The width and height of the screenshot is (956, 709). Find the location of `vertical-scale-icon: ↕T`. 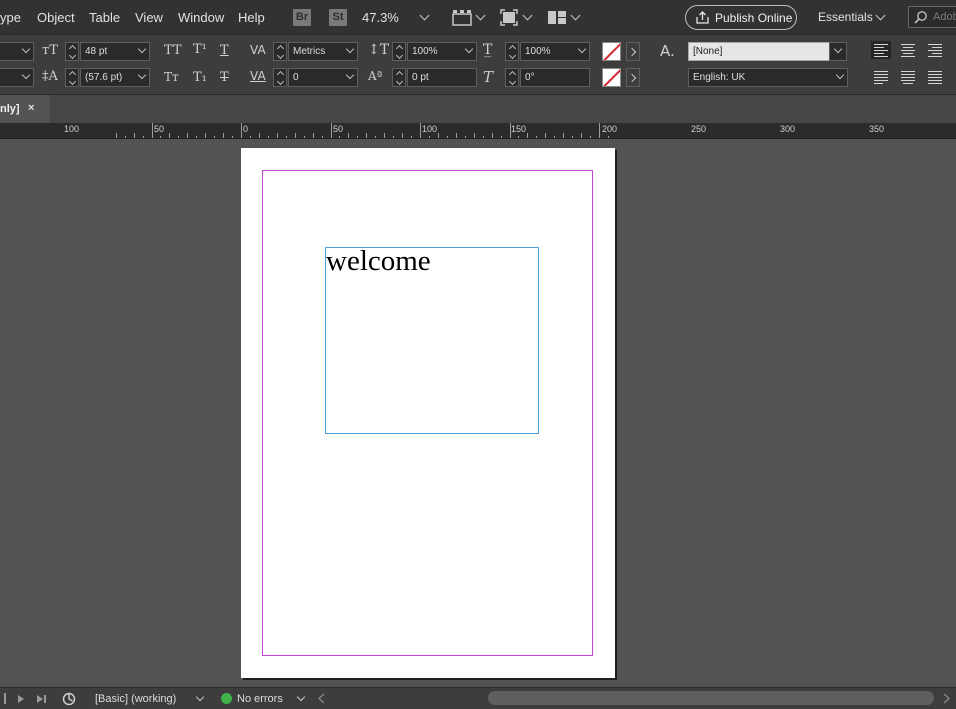

vertical-scale-icon: ↕T is located at coordinates (379, 50).